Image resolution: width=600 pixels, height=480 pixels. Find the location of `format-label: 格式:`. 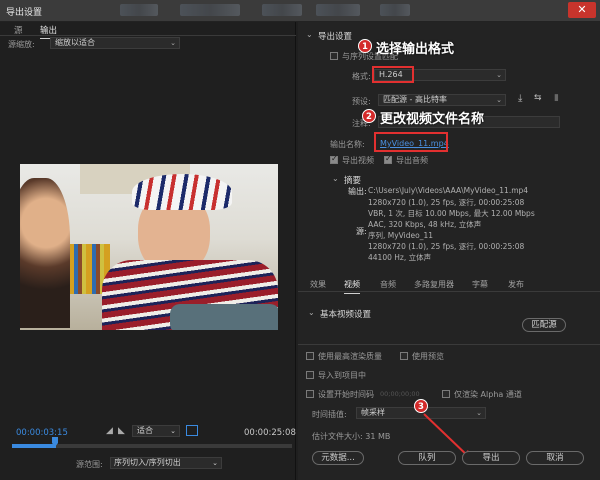

format-label: 格式: is located at coordinates (361, 76).